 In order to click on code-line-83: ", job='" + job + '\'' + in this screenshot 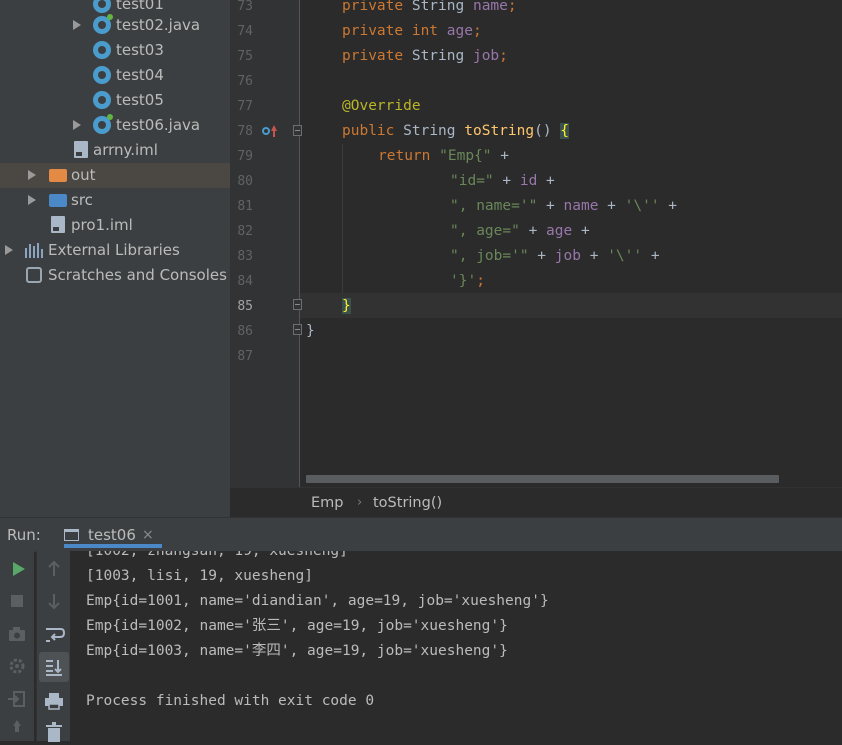, I will do `click(555, 256)`.